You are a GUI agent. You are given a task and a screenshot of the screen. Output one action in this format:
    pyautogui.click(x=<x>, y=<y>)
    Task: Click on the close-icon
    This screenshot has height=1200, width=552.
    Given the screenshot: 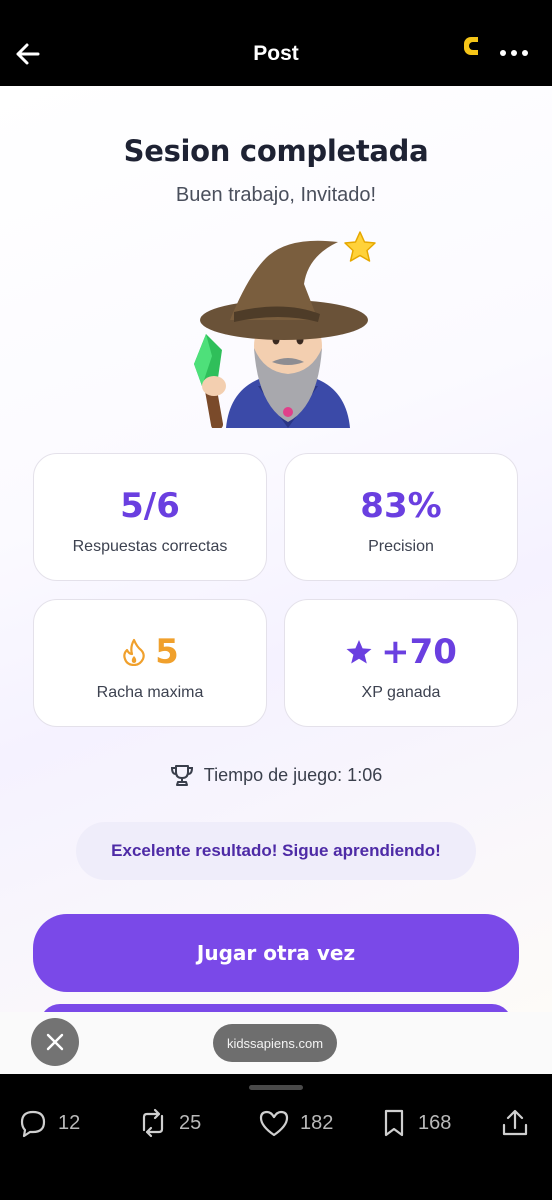 What is the action you would take?
    pyautogui.click(x=55, y=1042)
    